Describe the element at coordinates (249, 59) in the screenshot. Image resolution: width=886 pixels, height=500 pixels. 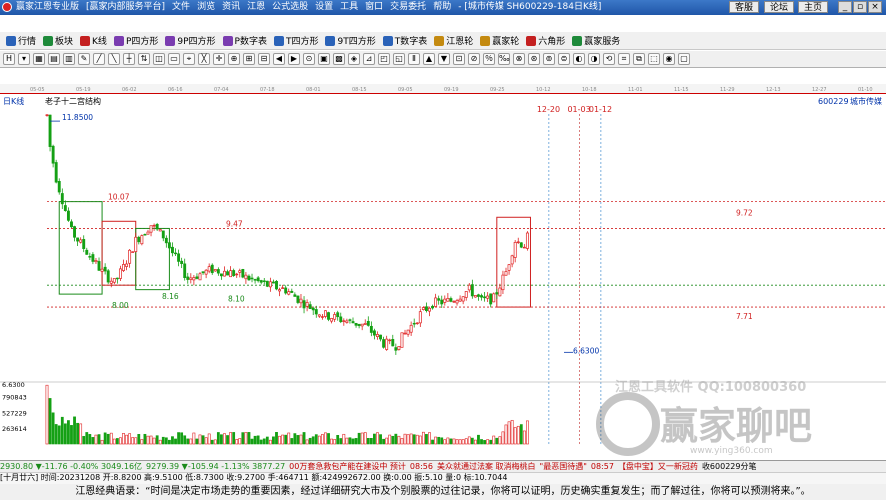
I see `draw-tool-icon: ⊞` at that location.